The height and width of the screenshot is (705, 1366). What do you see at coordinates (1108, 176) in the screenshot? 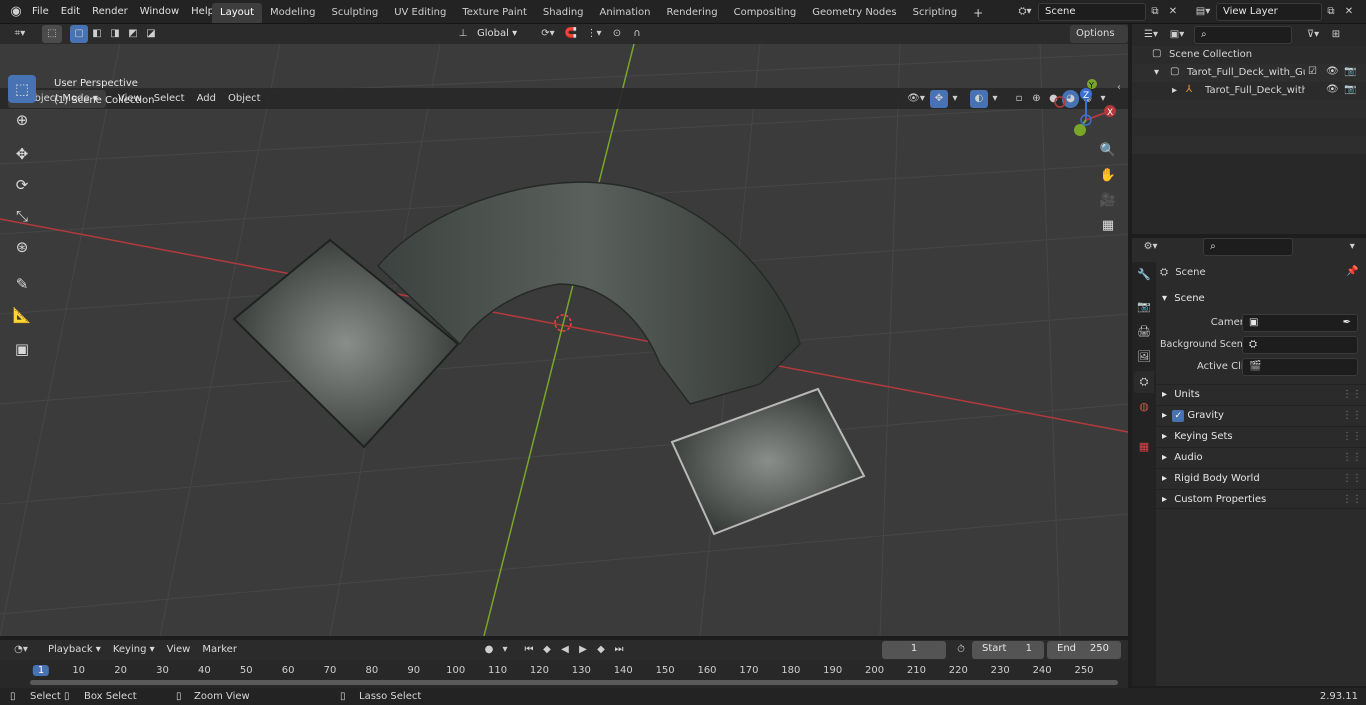
I see `pan-view-icon: ✋` at bounding box center [1108, 176].